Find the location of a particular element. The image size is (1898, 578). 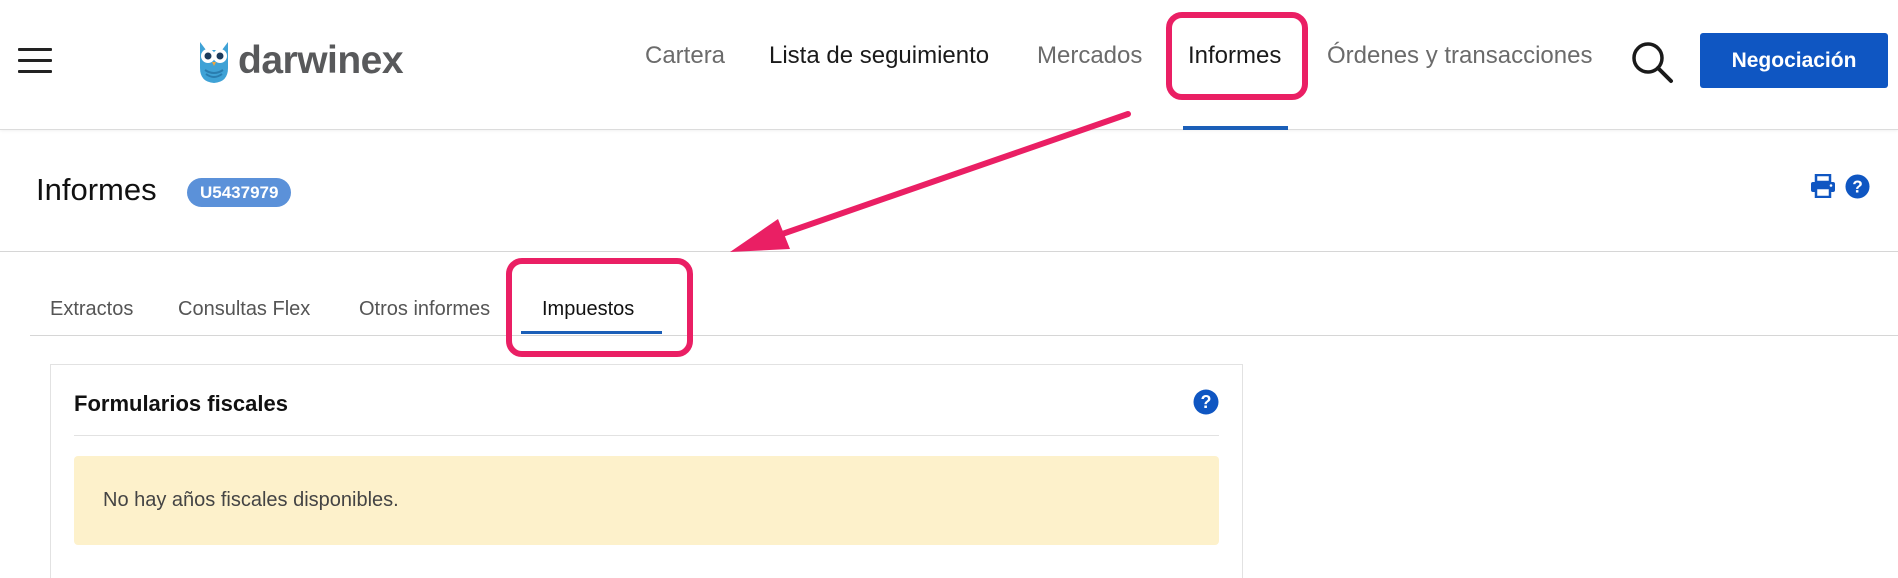

header-divider is located at coordinates (949, 251).